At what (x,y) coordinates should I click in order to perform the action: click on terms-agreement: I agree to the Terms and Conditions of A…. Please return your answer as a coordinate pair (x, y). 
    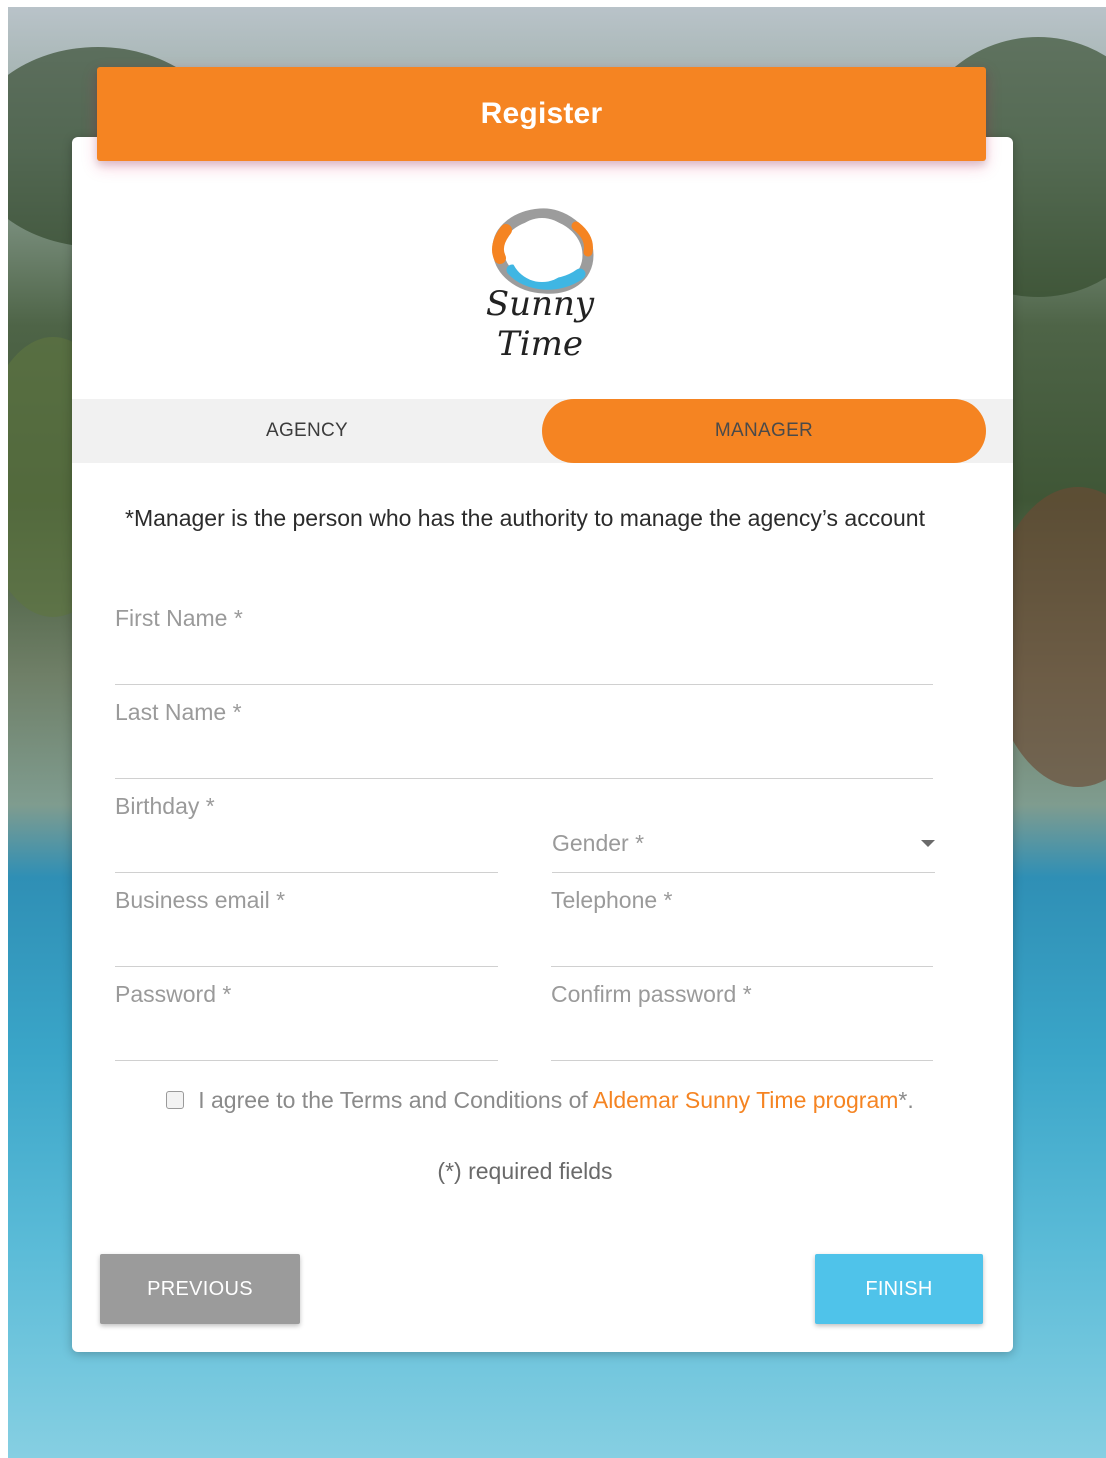
    Looking at the image, I should click on (540, 1100).